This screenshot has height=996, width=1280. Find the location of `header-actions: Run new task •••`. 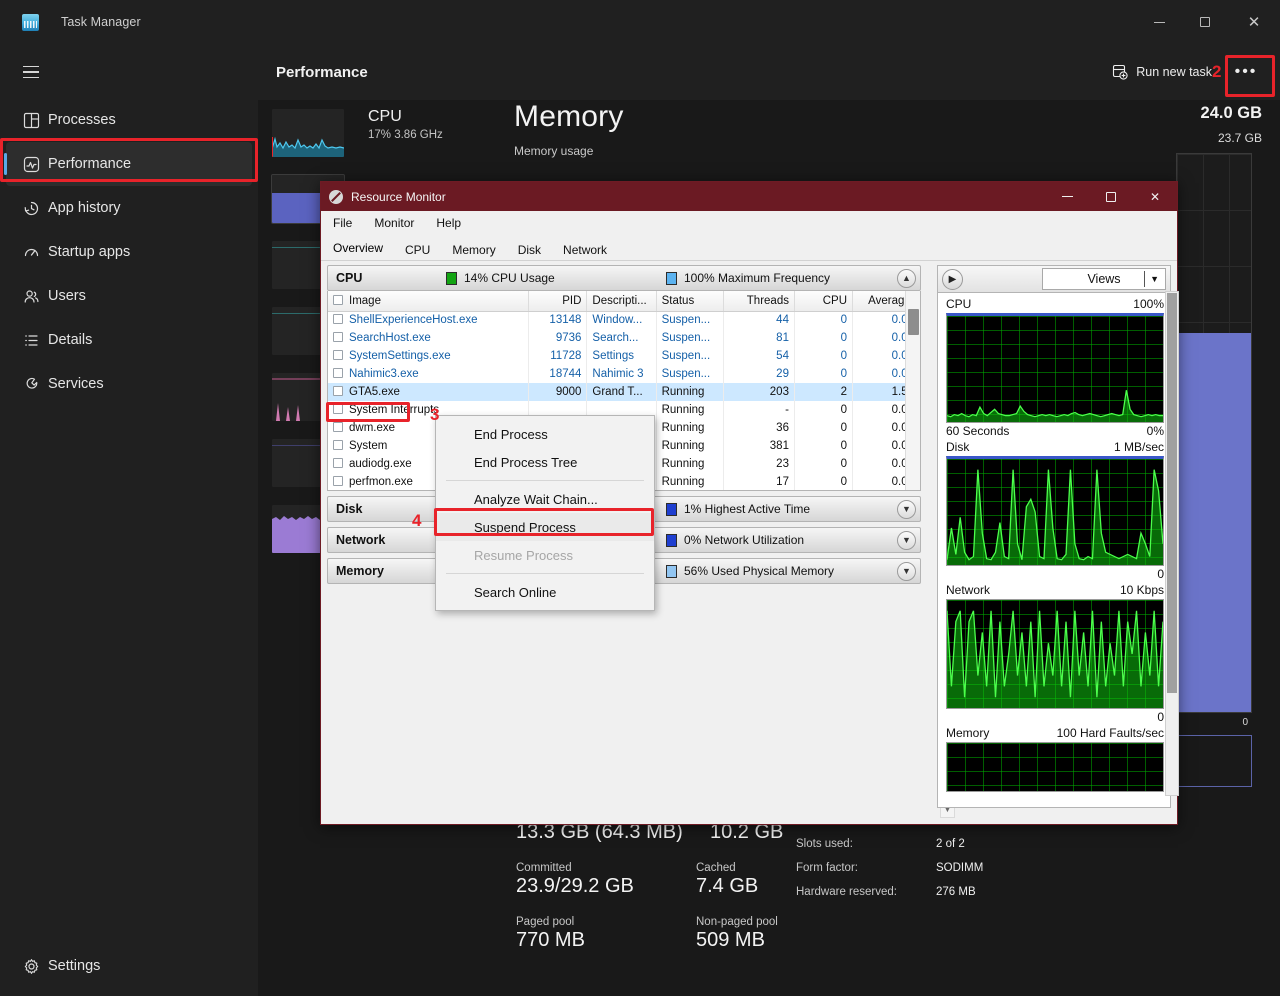

header-actions: Run new task ••• is located at coordinates (1185, 72).